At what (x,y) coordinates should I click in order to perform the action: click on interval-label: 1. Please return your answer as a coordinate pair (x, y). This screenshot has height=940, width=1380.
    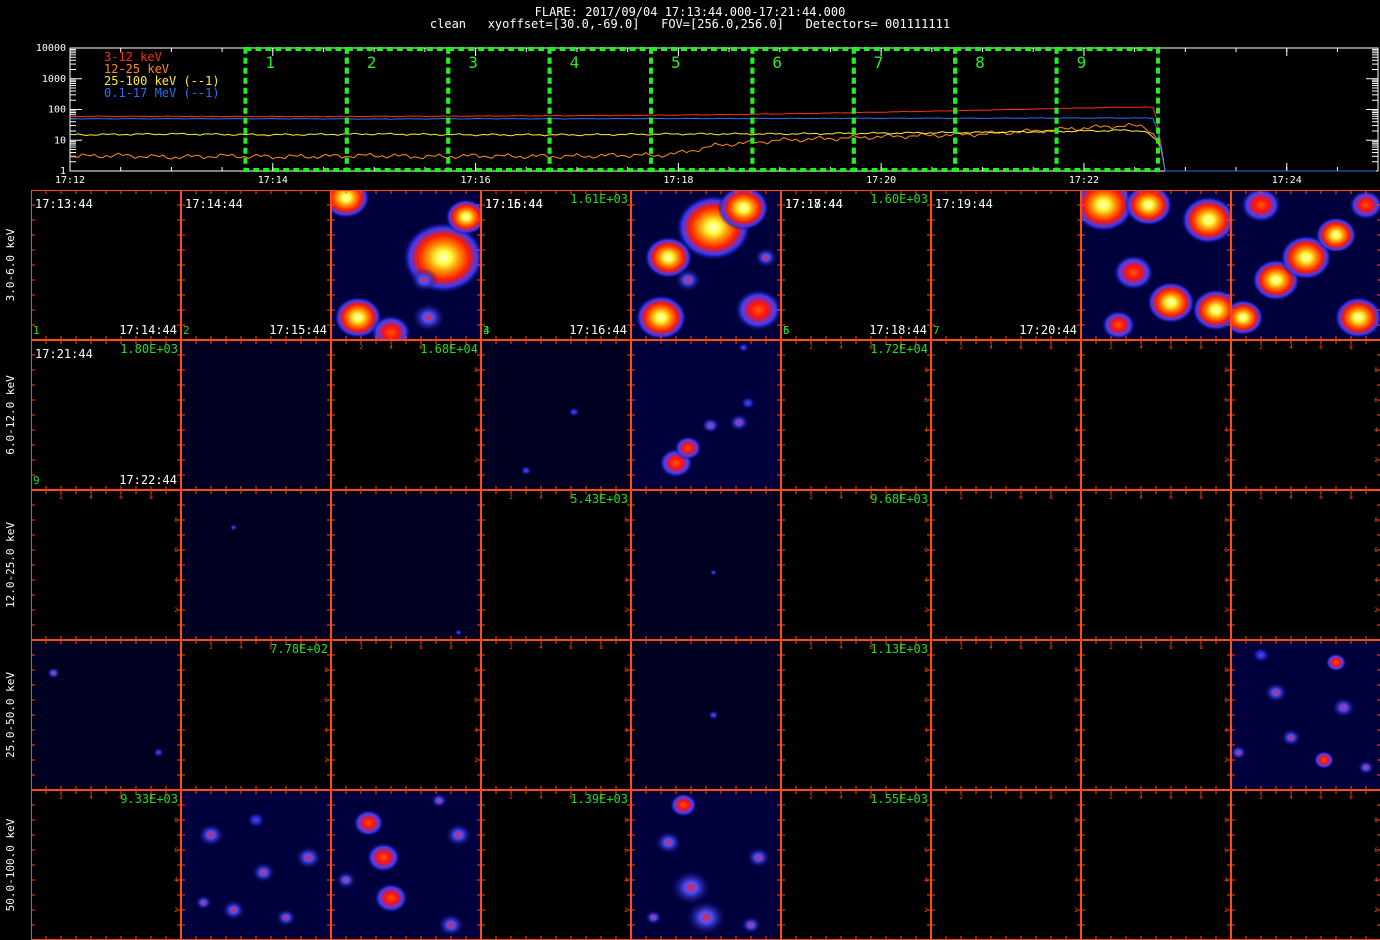
    Looking at the image, I should click on (270, 62).